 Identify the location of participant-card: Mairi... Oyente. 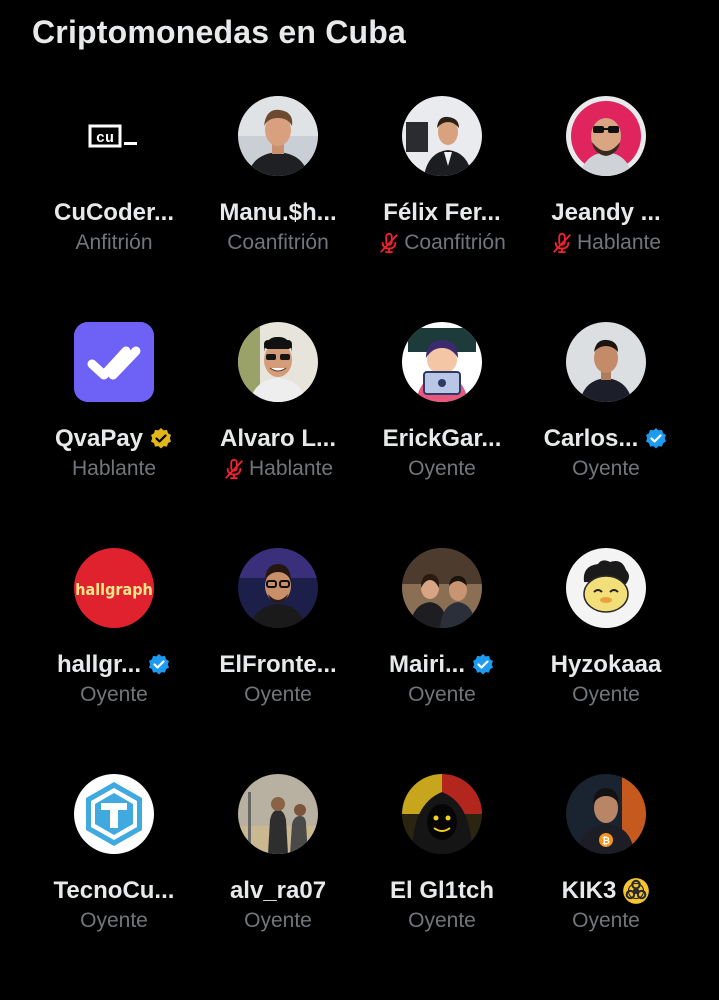
(442, 661).